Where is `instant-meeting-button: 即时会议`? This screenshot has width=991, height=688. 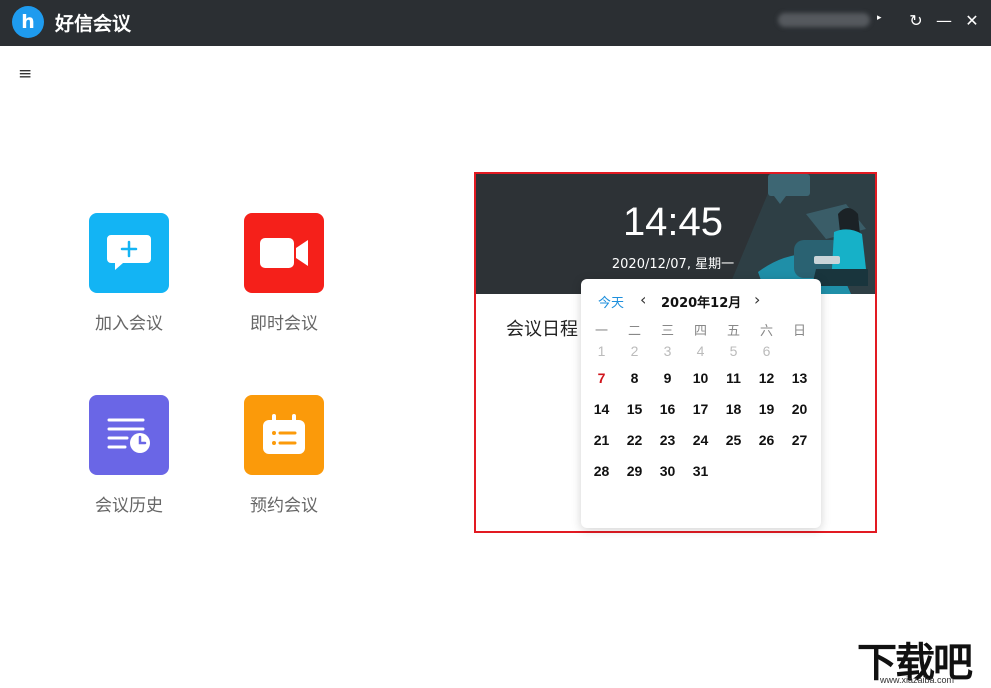
instant-meeting-button: 即时会议 is located at coordinates (284, 273).